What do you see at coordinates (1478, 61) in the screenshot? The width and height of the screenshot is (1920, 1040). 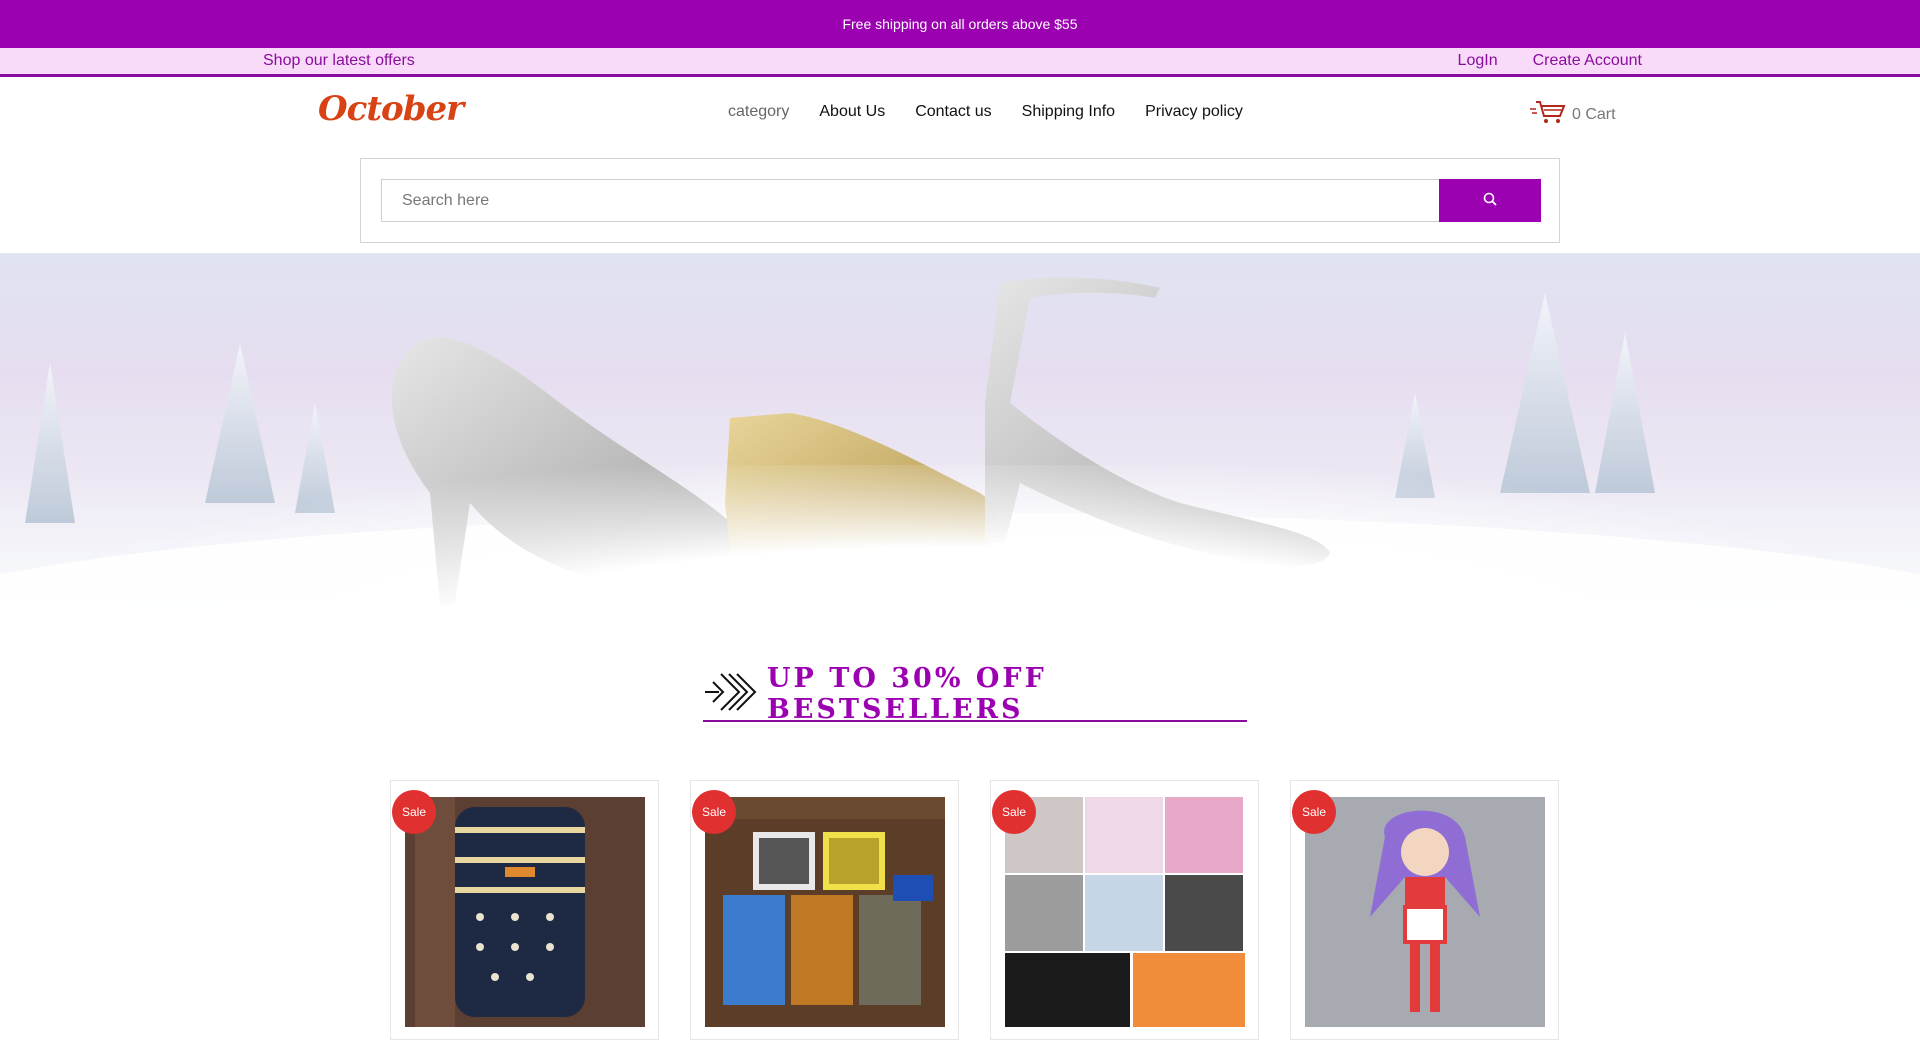 I see `login-link: LogIn` at bounding box center [1478, 61].